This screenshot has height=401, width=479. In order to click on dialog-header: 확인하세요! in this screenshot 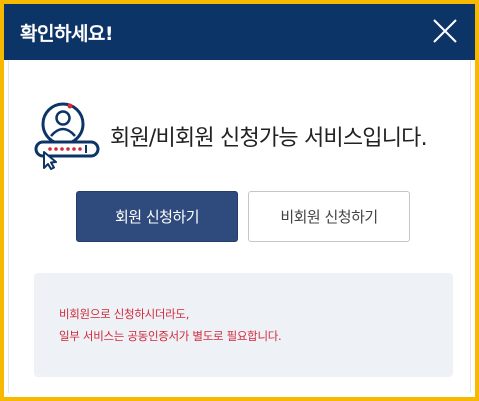, I will do `click(239, 32)`.